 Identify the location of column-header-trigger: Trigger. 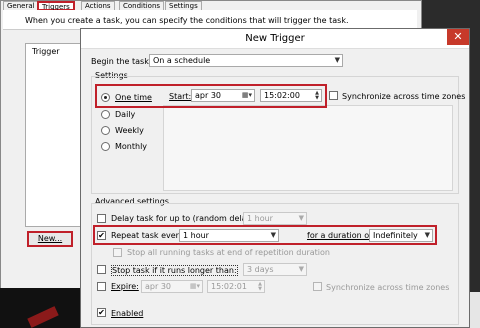
(46, 51).